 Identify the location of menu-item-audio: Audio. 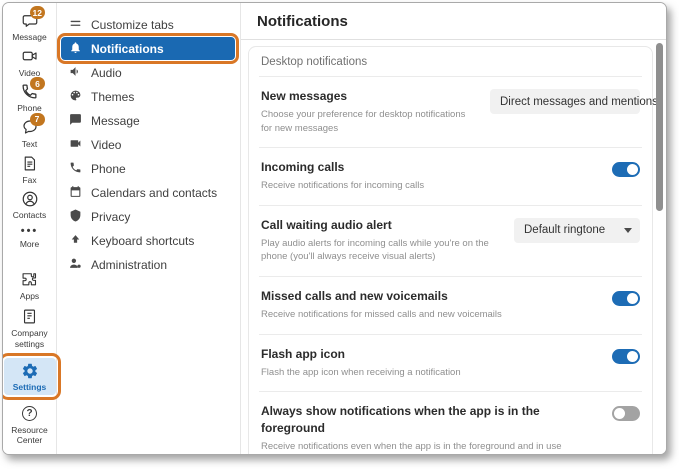
(148, 72).